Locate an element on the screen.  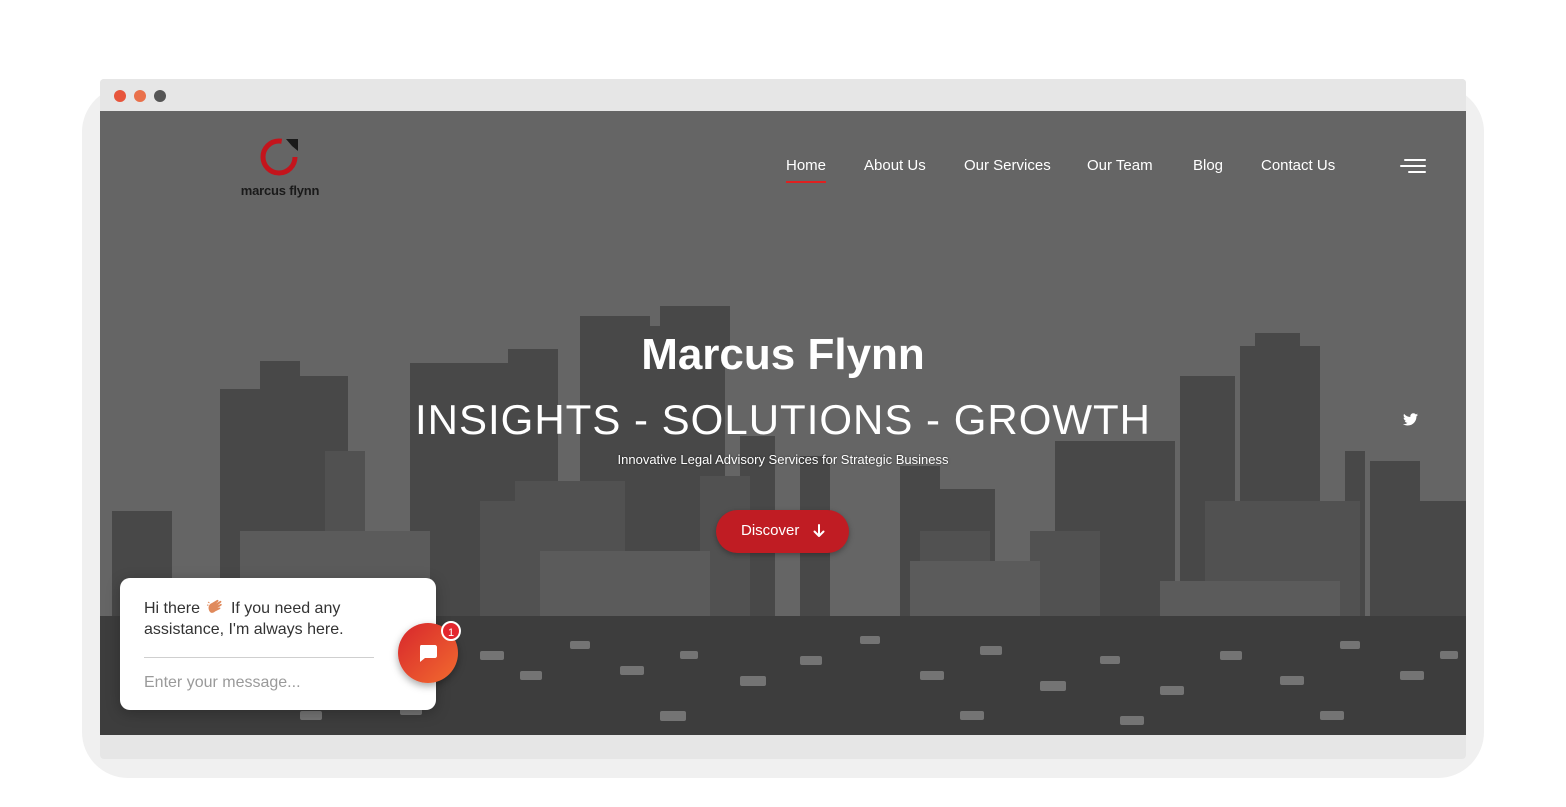
close-dot is located at coordinates (120, 96).